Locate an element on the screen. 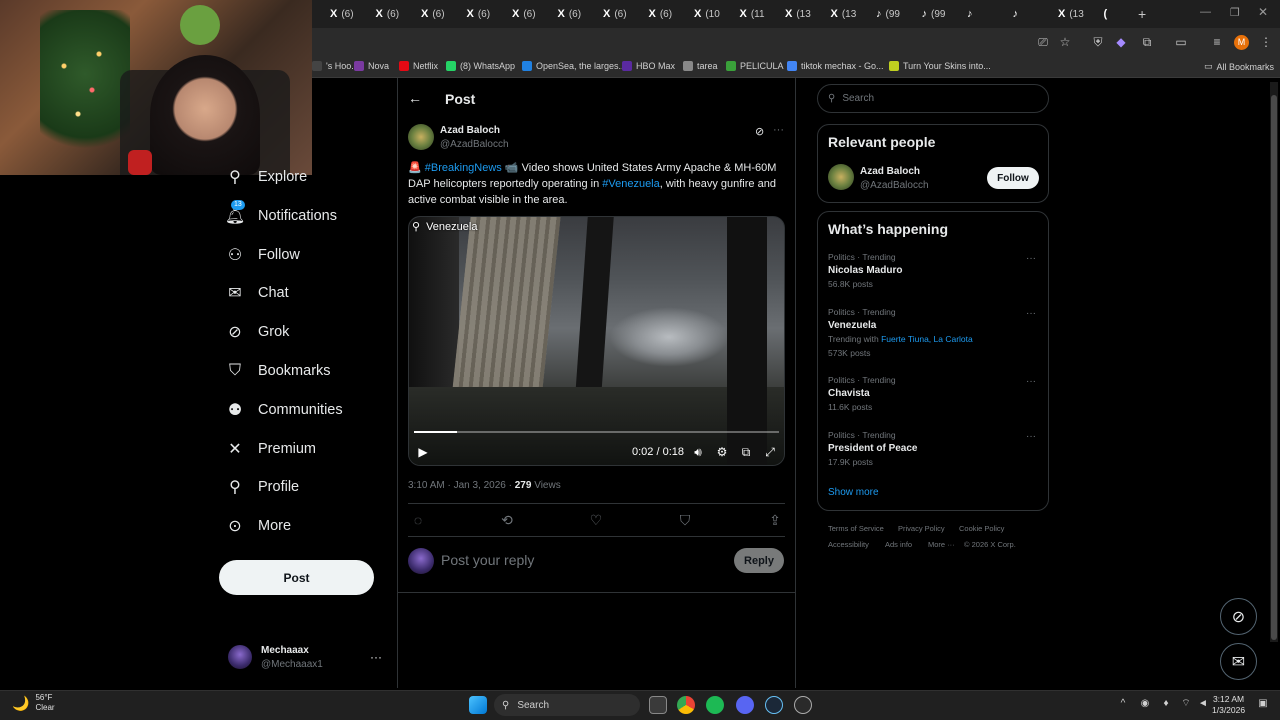  trend-name: Nicolas Maduro is located at coordinates (865, 270).